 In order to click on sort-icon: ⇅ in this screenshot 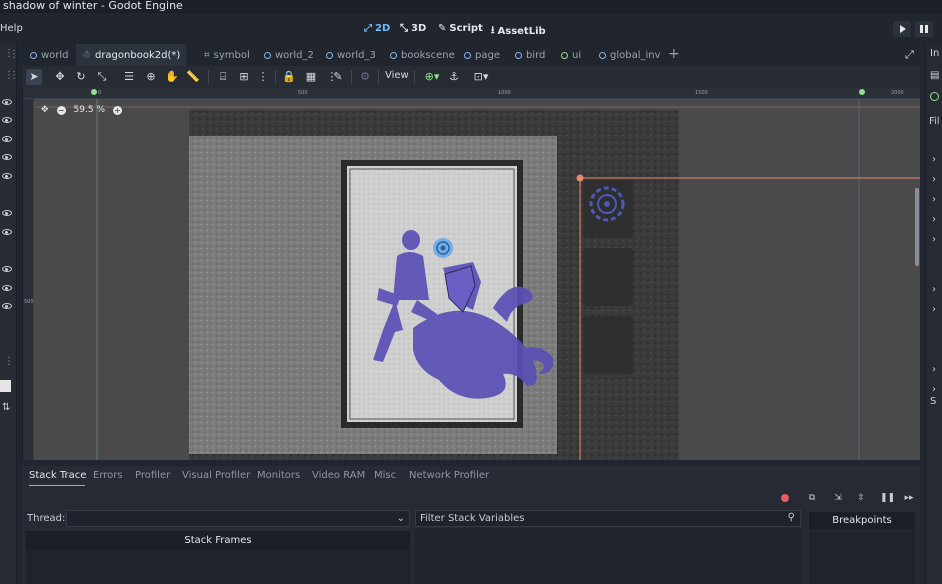, I will do `click(6, 407)`.